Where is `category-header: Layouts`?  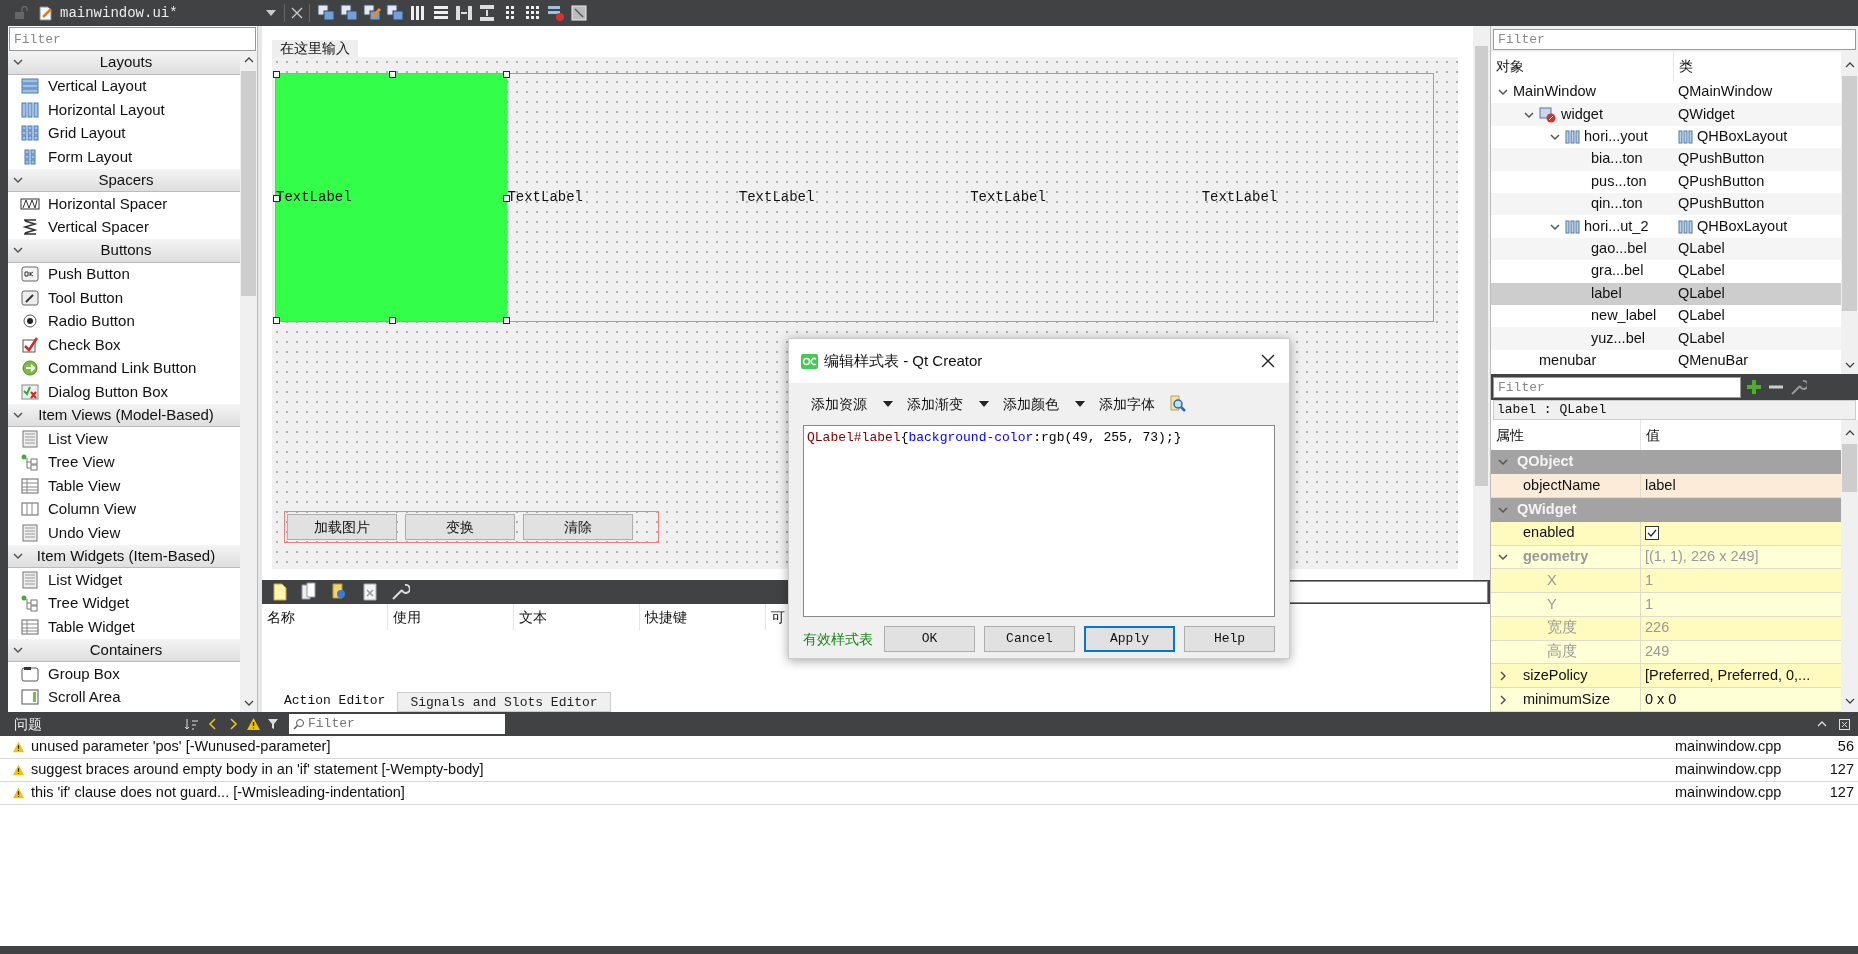 category-header: Layouts is located at coordinates (124, 63).